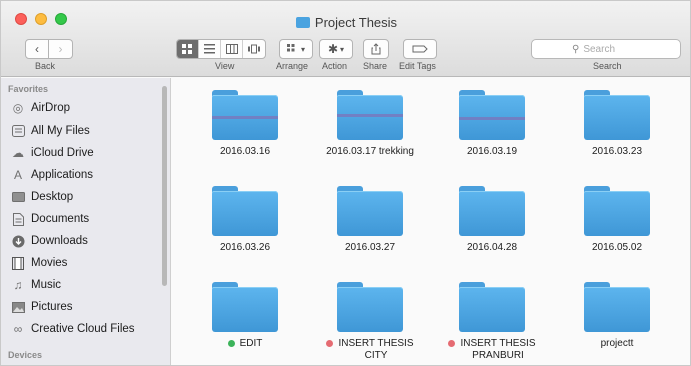 The width and height of the screenshot is (691, 366). What do you see at coordinates (164, 186) in the screenshot?
I see `sidebar-scrollbar` at bounding box center [164, 186].